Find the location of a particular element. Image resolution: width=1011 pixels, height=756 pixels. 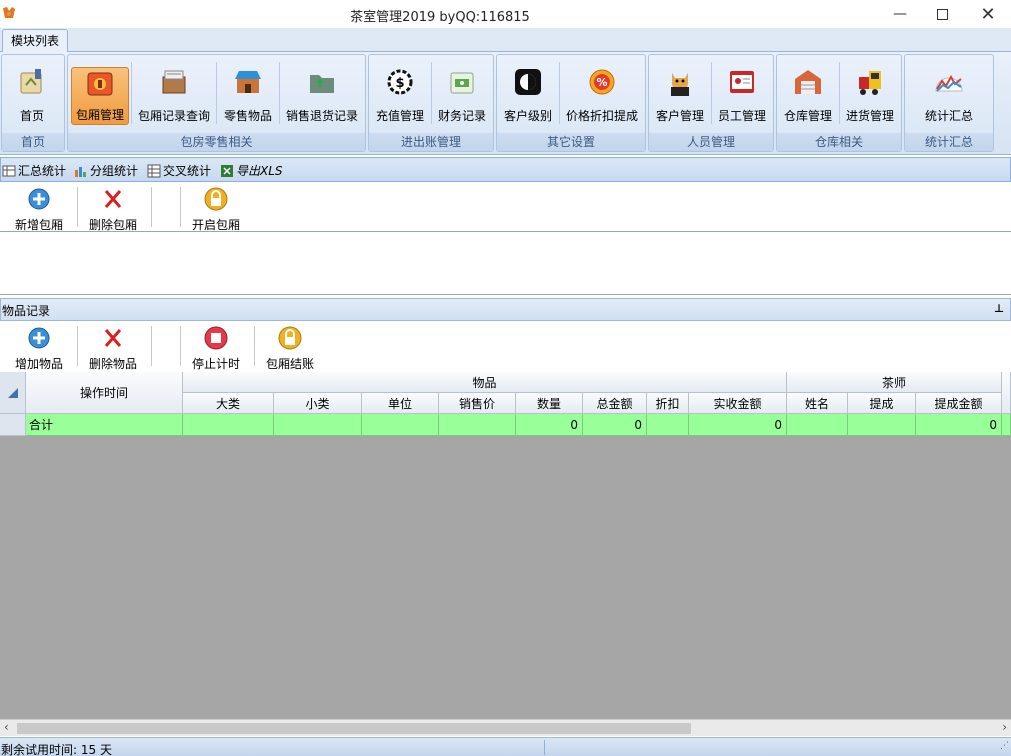

horizontal-scrollbar: ‹ › is located at coordinates (505, 727).